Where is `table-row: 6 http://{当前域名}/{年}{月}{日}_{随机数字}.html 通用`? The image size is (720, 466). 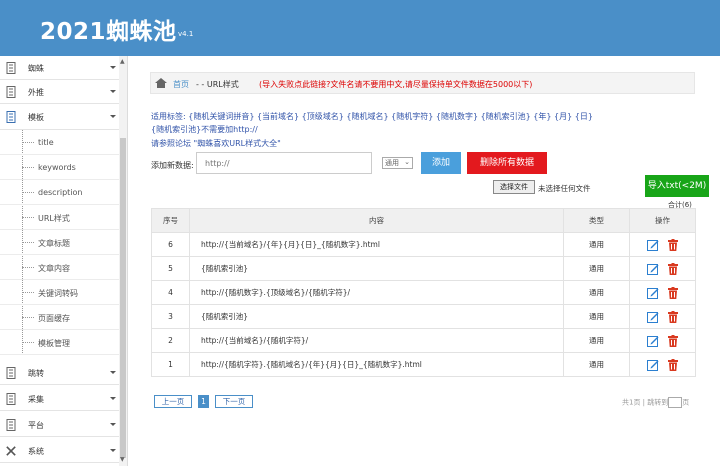 table-row: 6 http://{当前域名}/{年}{月}{日}_{随机数字}.html 通用 is located at coordinates (423, 244).